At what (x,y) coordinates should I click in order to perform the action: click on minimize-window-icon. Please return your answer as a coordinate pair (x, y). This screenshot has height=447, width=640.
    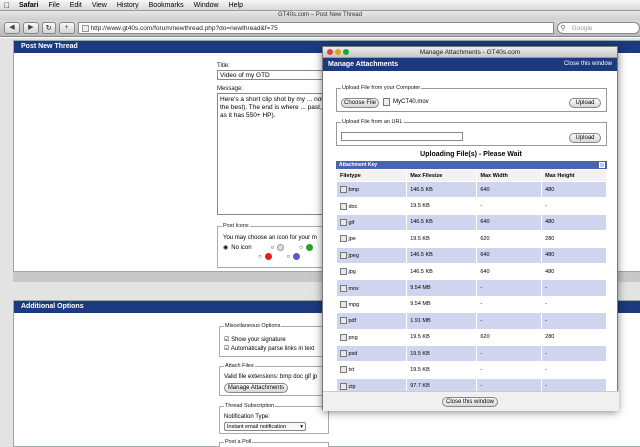
    Looking at the image, I should click on (338, 52).